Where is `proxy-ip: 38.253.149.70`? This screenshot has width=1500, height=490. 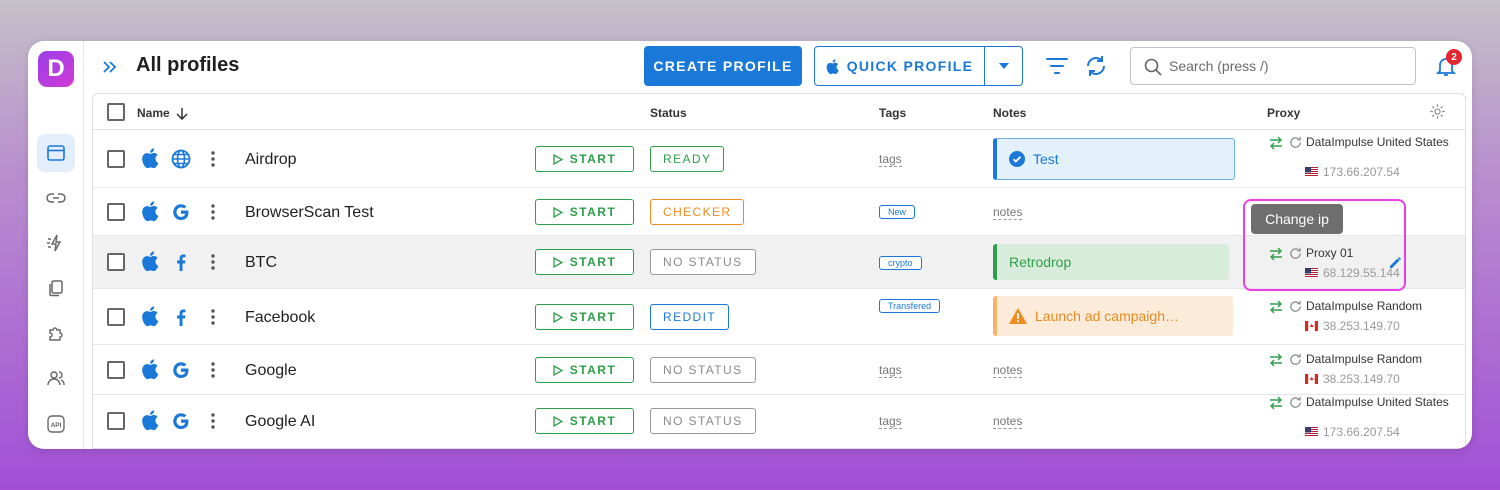 proxy-ip: 38.253.149.70 is located at coordinates (1361, 326).